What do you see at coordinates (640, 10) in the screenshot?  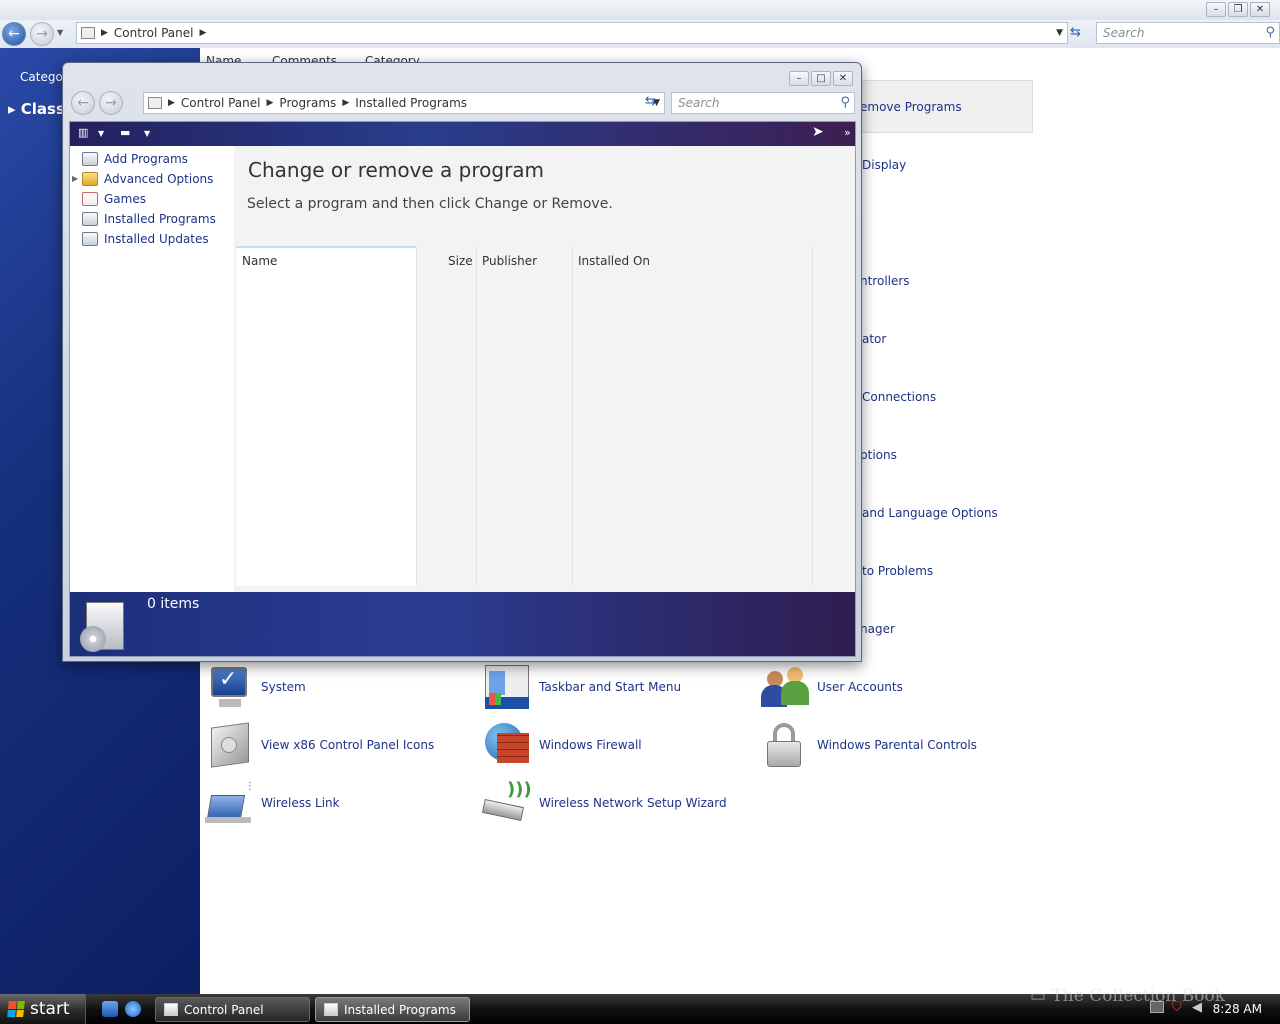 I see `title-bar: – ❐ ✕` at bounding box center [640, 10].